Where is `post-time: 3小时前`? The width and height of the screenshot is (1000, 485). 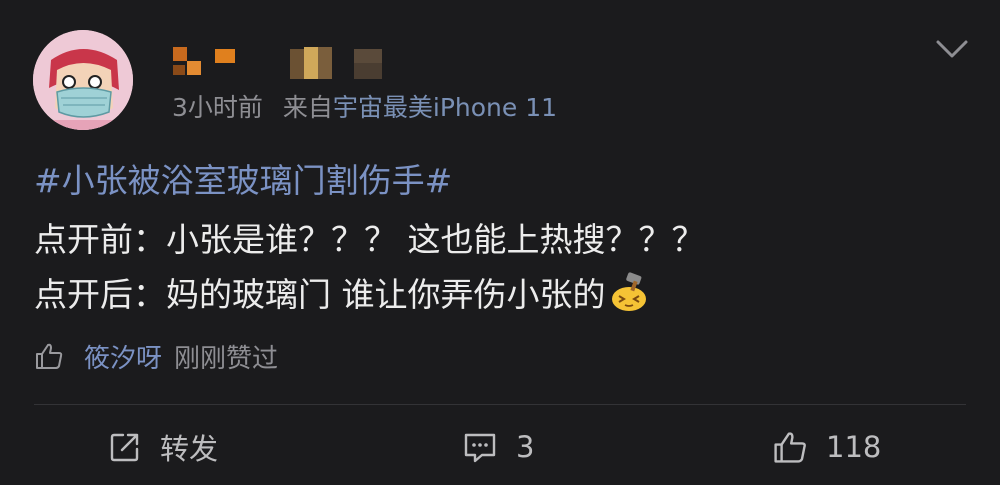 post-time: 3小时前 is located at coordinates (217, 107).